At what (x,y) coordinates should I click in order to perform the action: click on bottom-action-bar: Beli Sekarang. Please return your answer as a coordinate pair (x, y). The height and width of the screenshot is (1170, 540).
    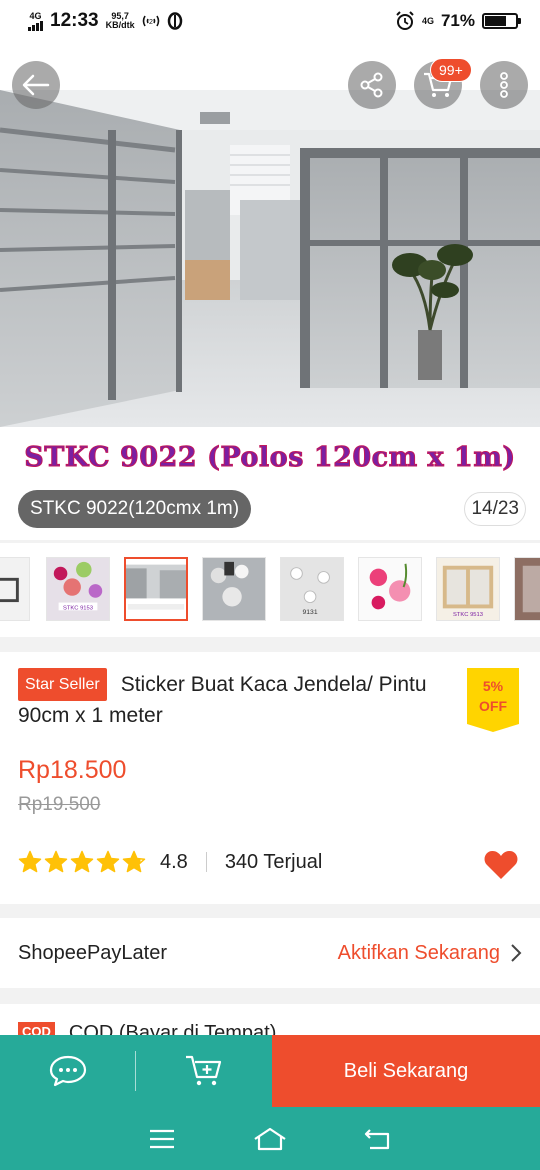
    Looking at the image, I should click on (270, 1071).